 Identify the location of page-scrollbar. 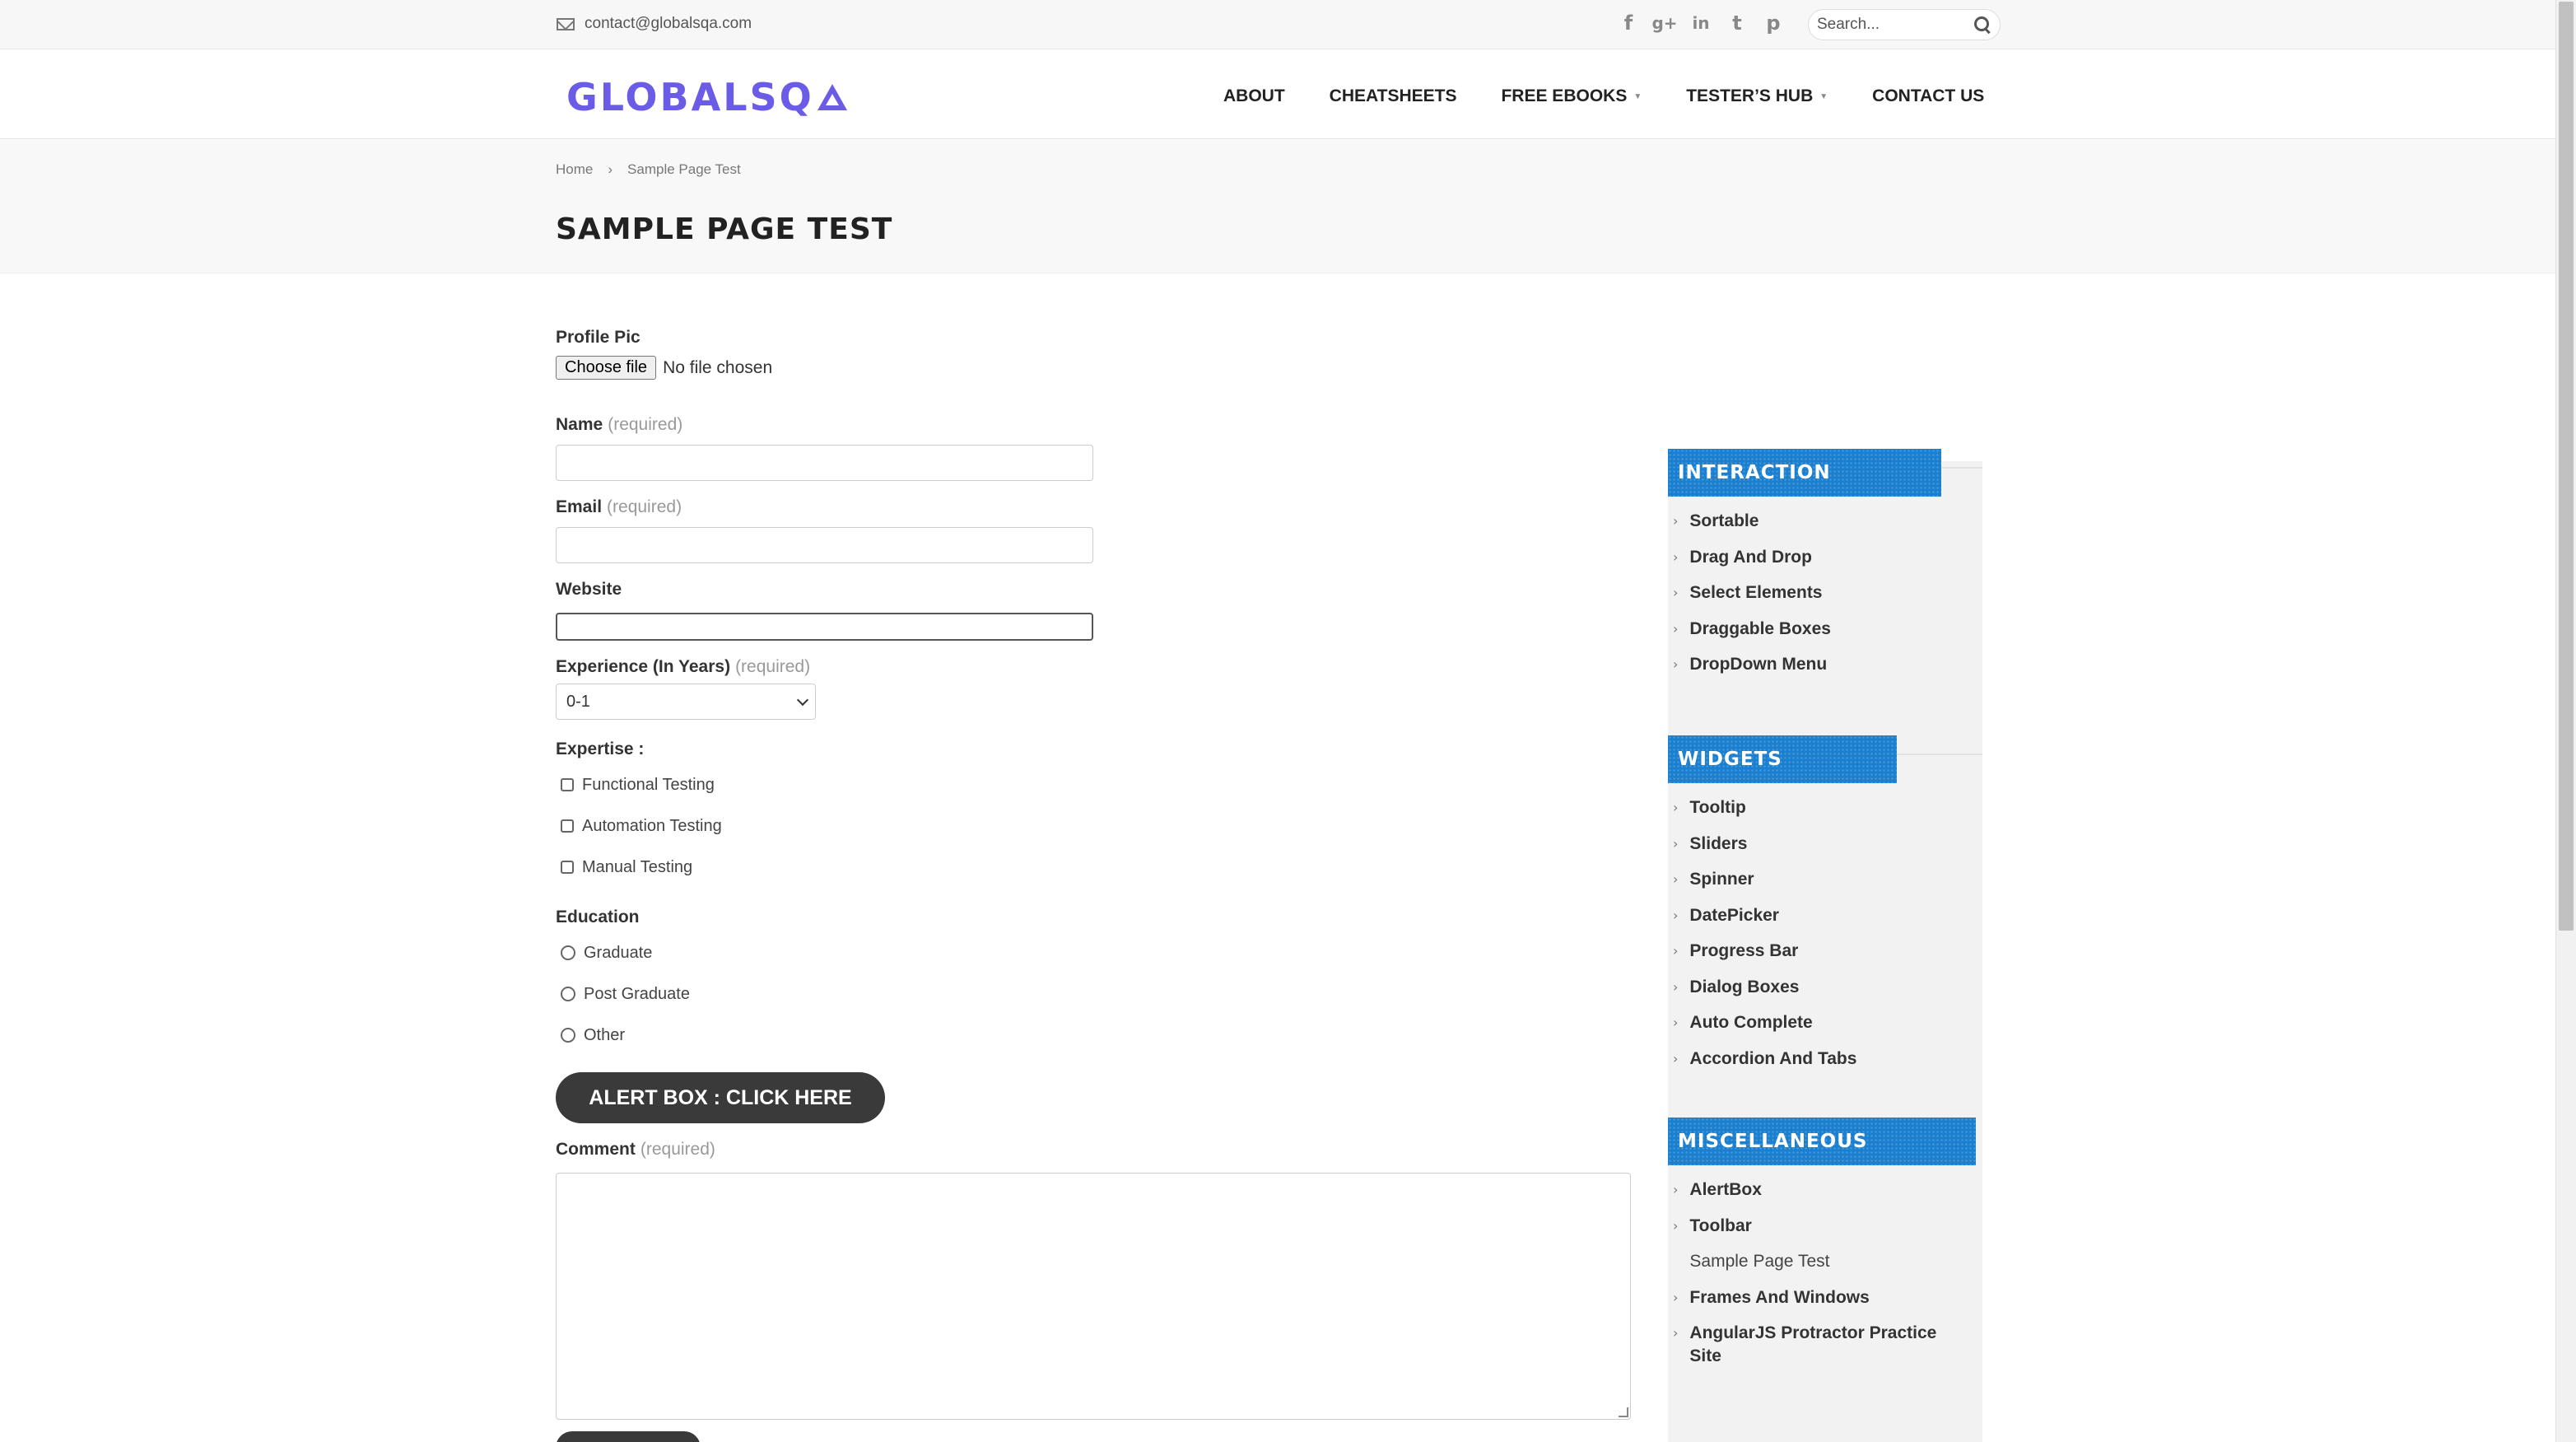
(2565, 721).